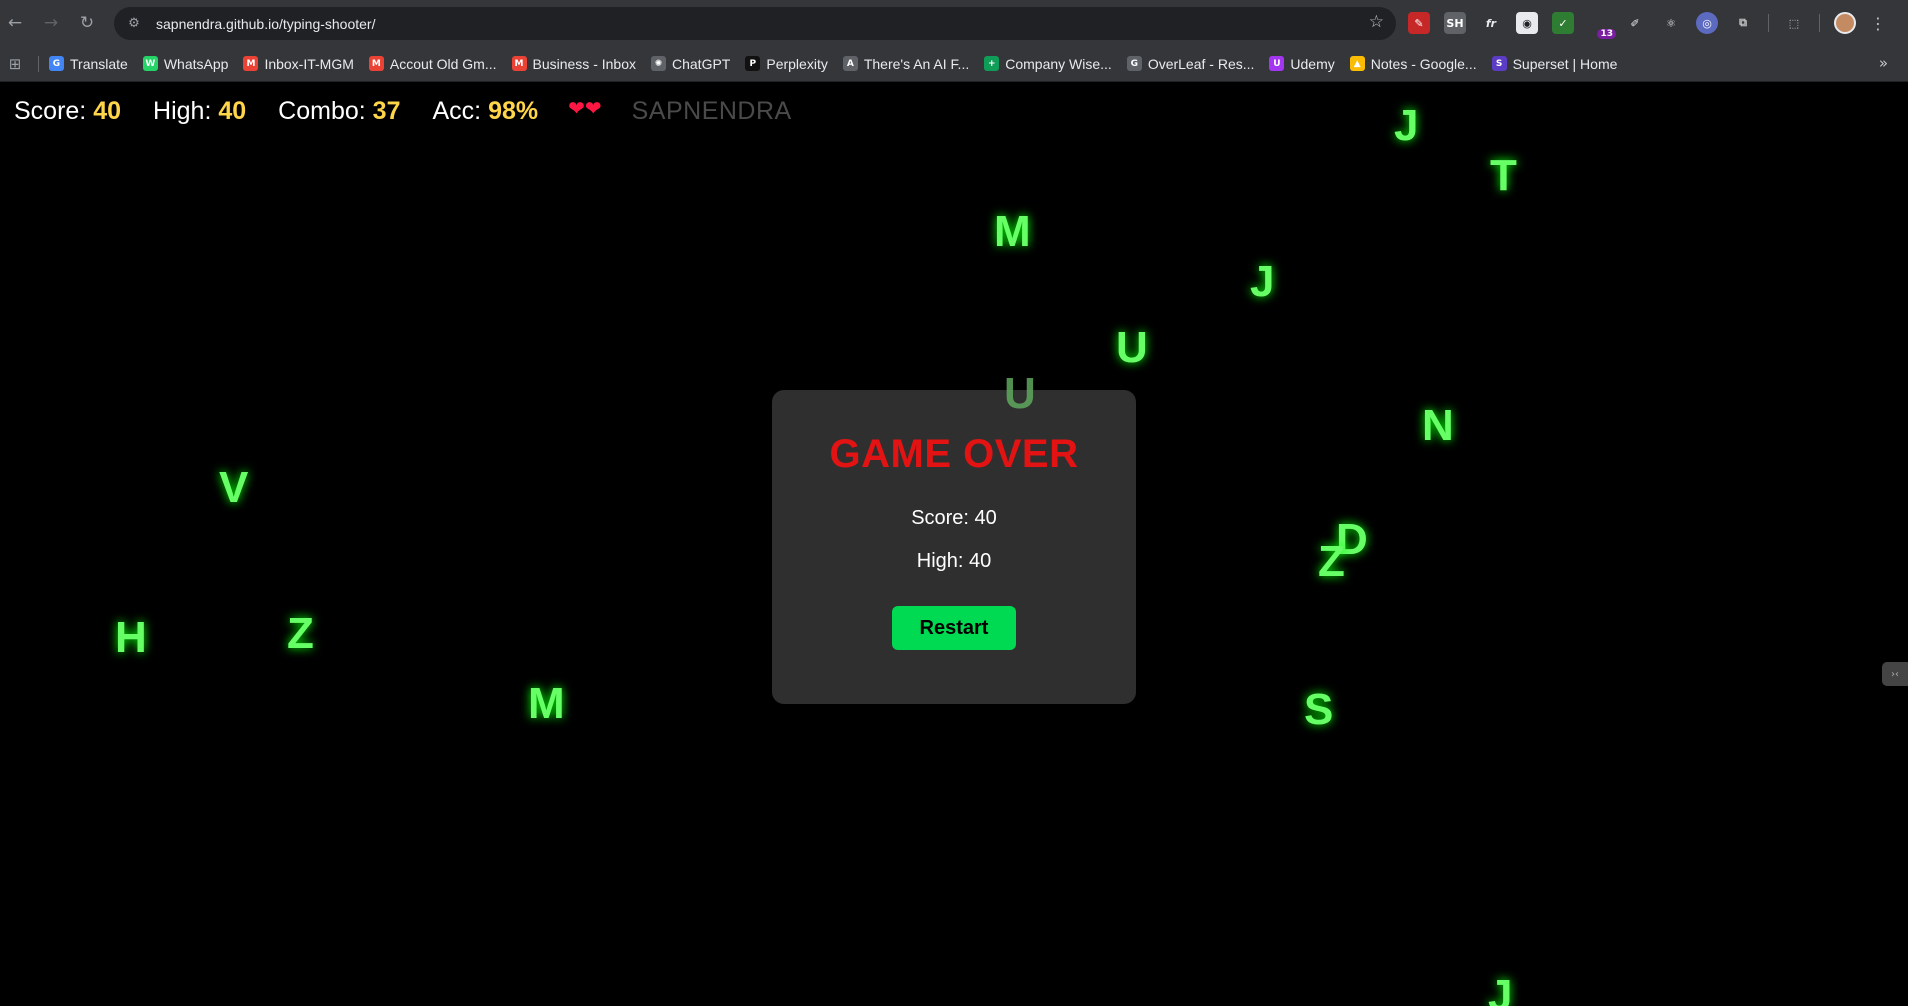  Describe the element at coordinates (309, 63) in the screenshot. I see `bookmark-label: Inbox-IT-MGM` at that location.